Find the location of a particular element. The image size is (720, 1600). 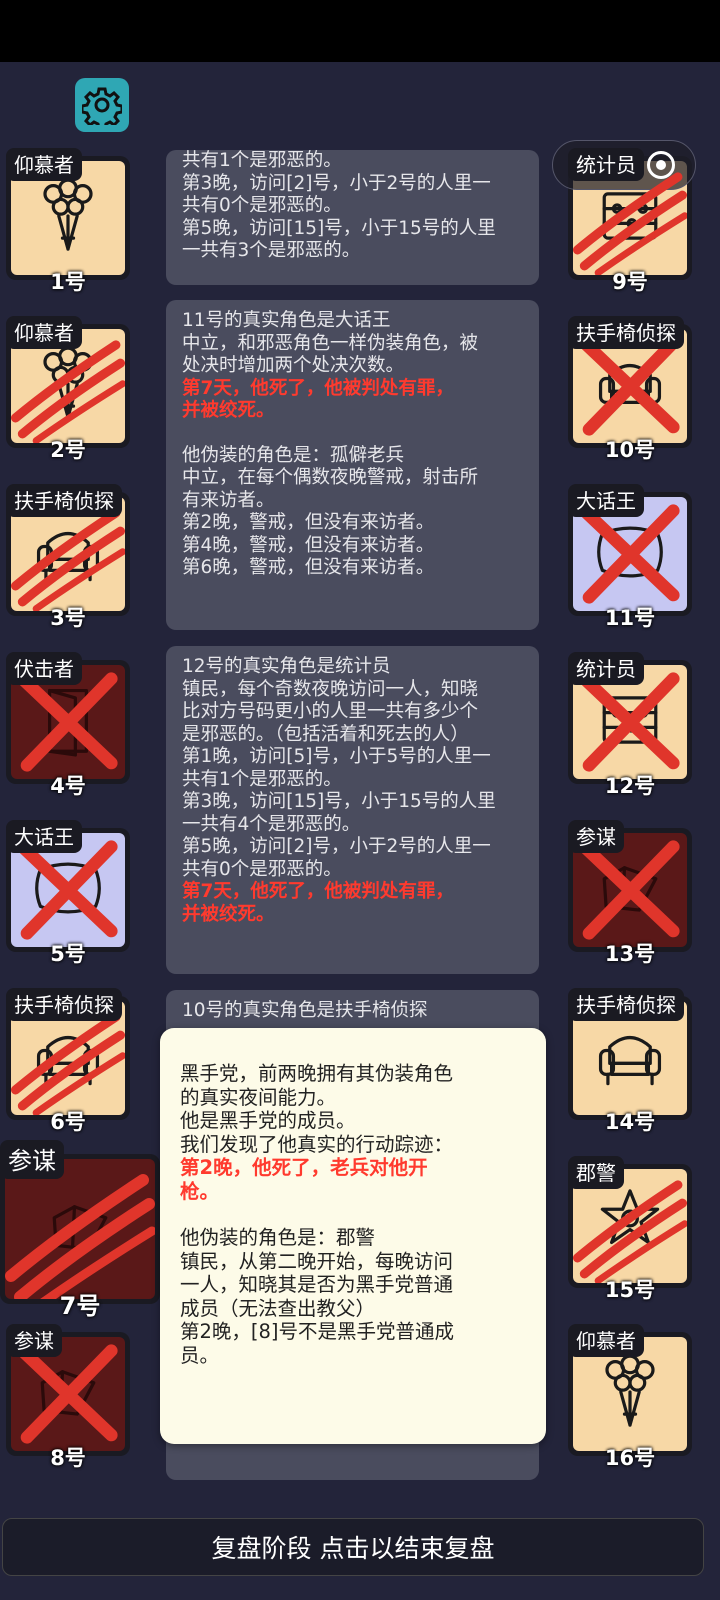

popup-line: 第2晚，[8]号不是黑手党普通成 is located at coordinates (317, 1331).